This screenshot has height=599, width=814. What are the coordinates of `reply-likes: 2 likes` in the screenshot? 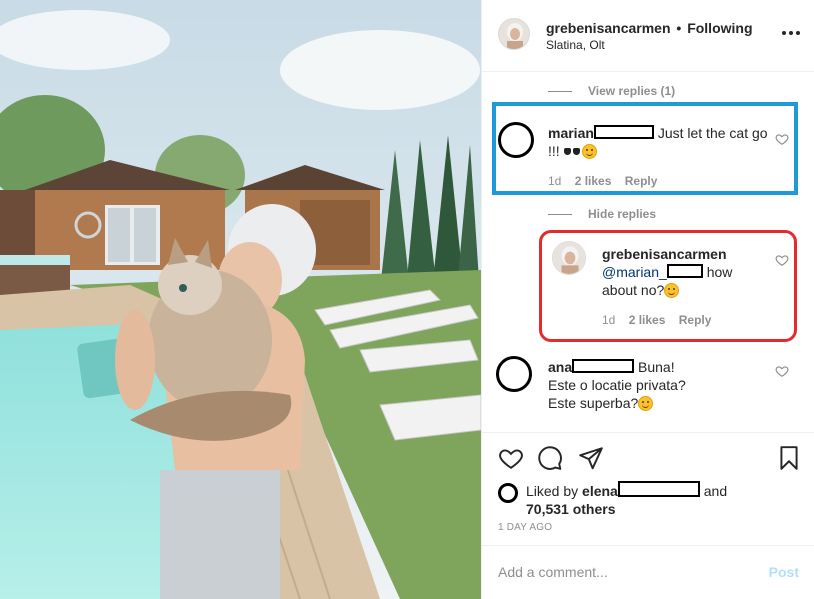 It's located at (647, 320).